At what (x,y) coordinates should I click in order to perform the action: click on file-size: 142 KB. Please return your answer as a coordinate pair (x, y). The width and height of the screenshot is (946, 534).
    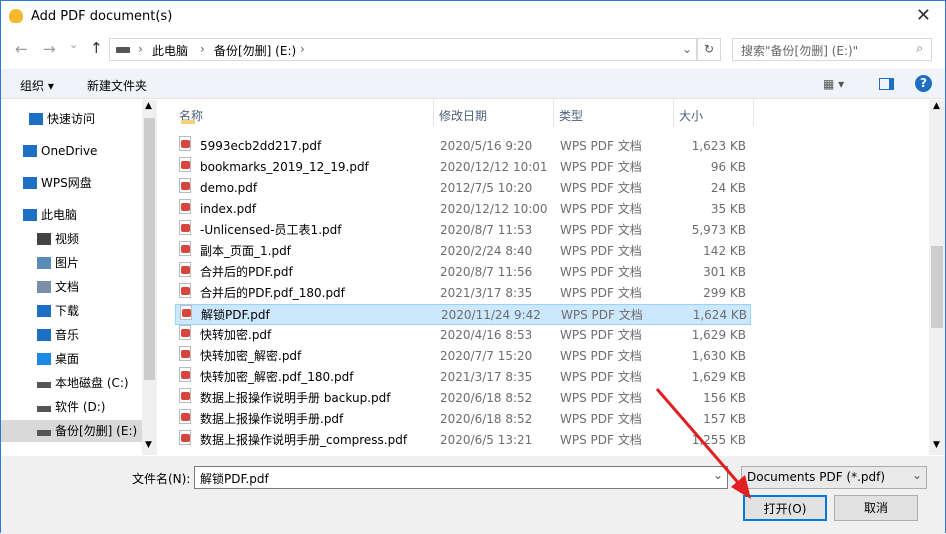
    Looking at the image, I should click on (724, 251).